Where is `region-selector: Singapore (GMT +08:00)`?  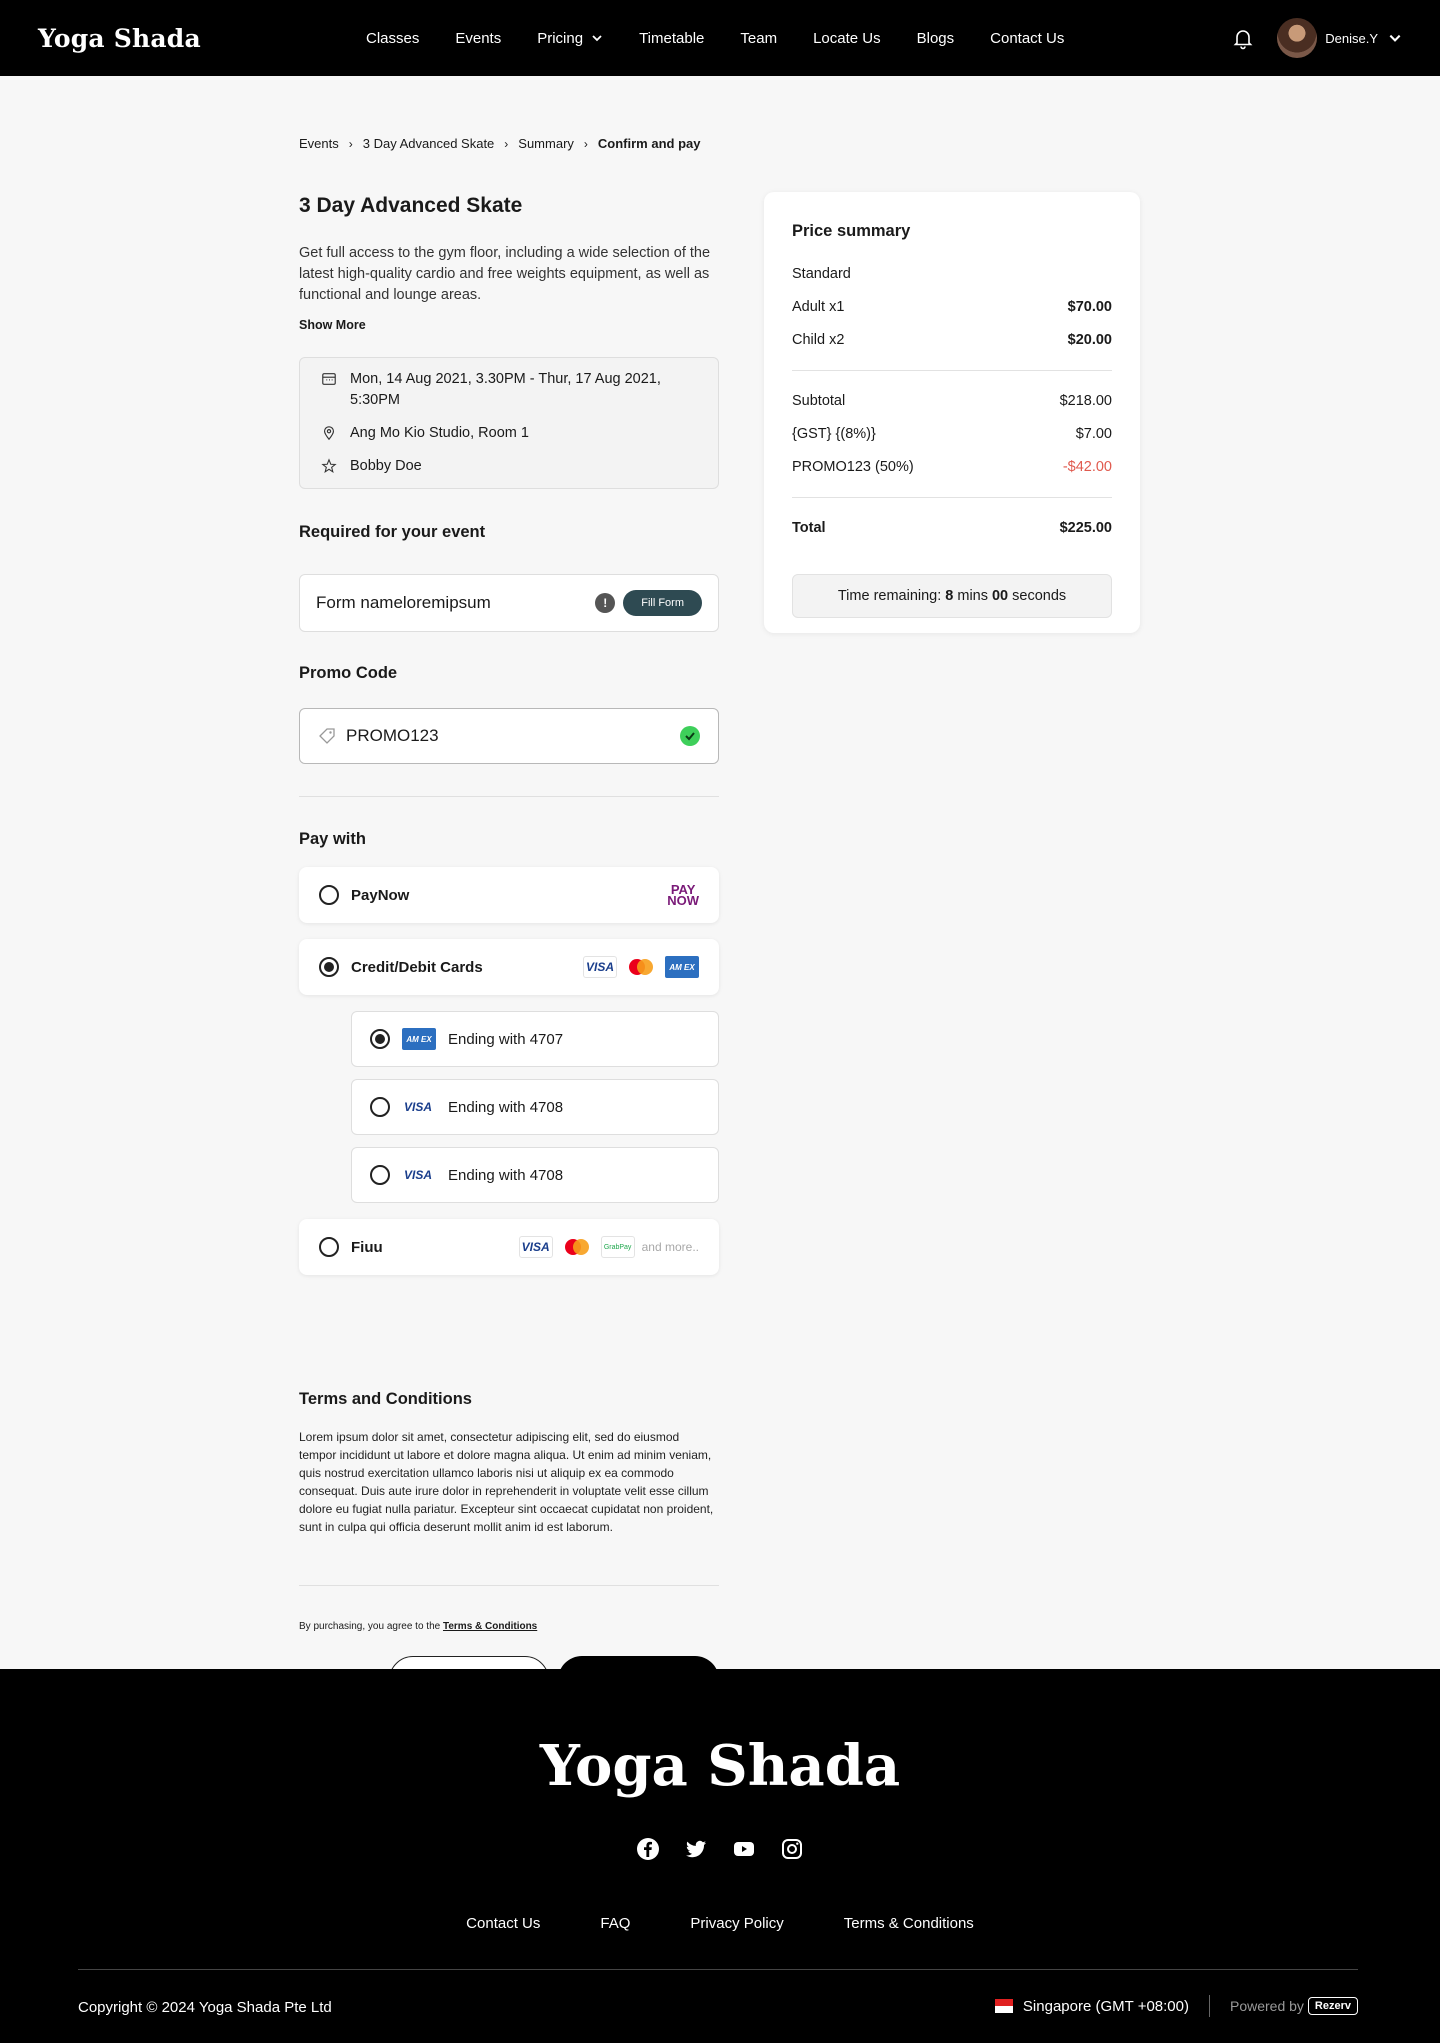 region-selector: Singapore (GMT +08:00) is located at coordinates (1106, 2006).